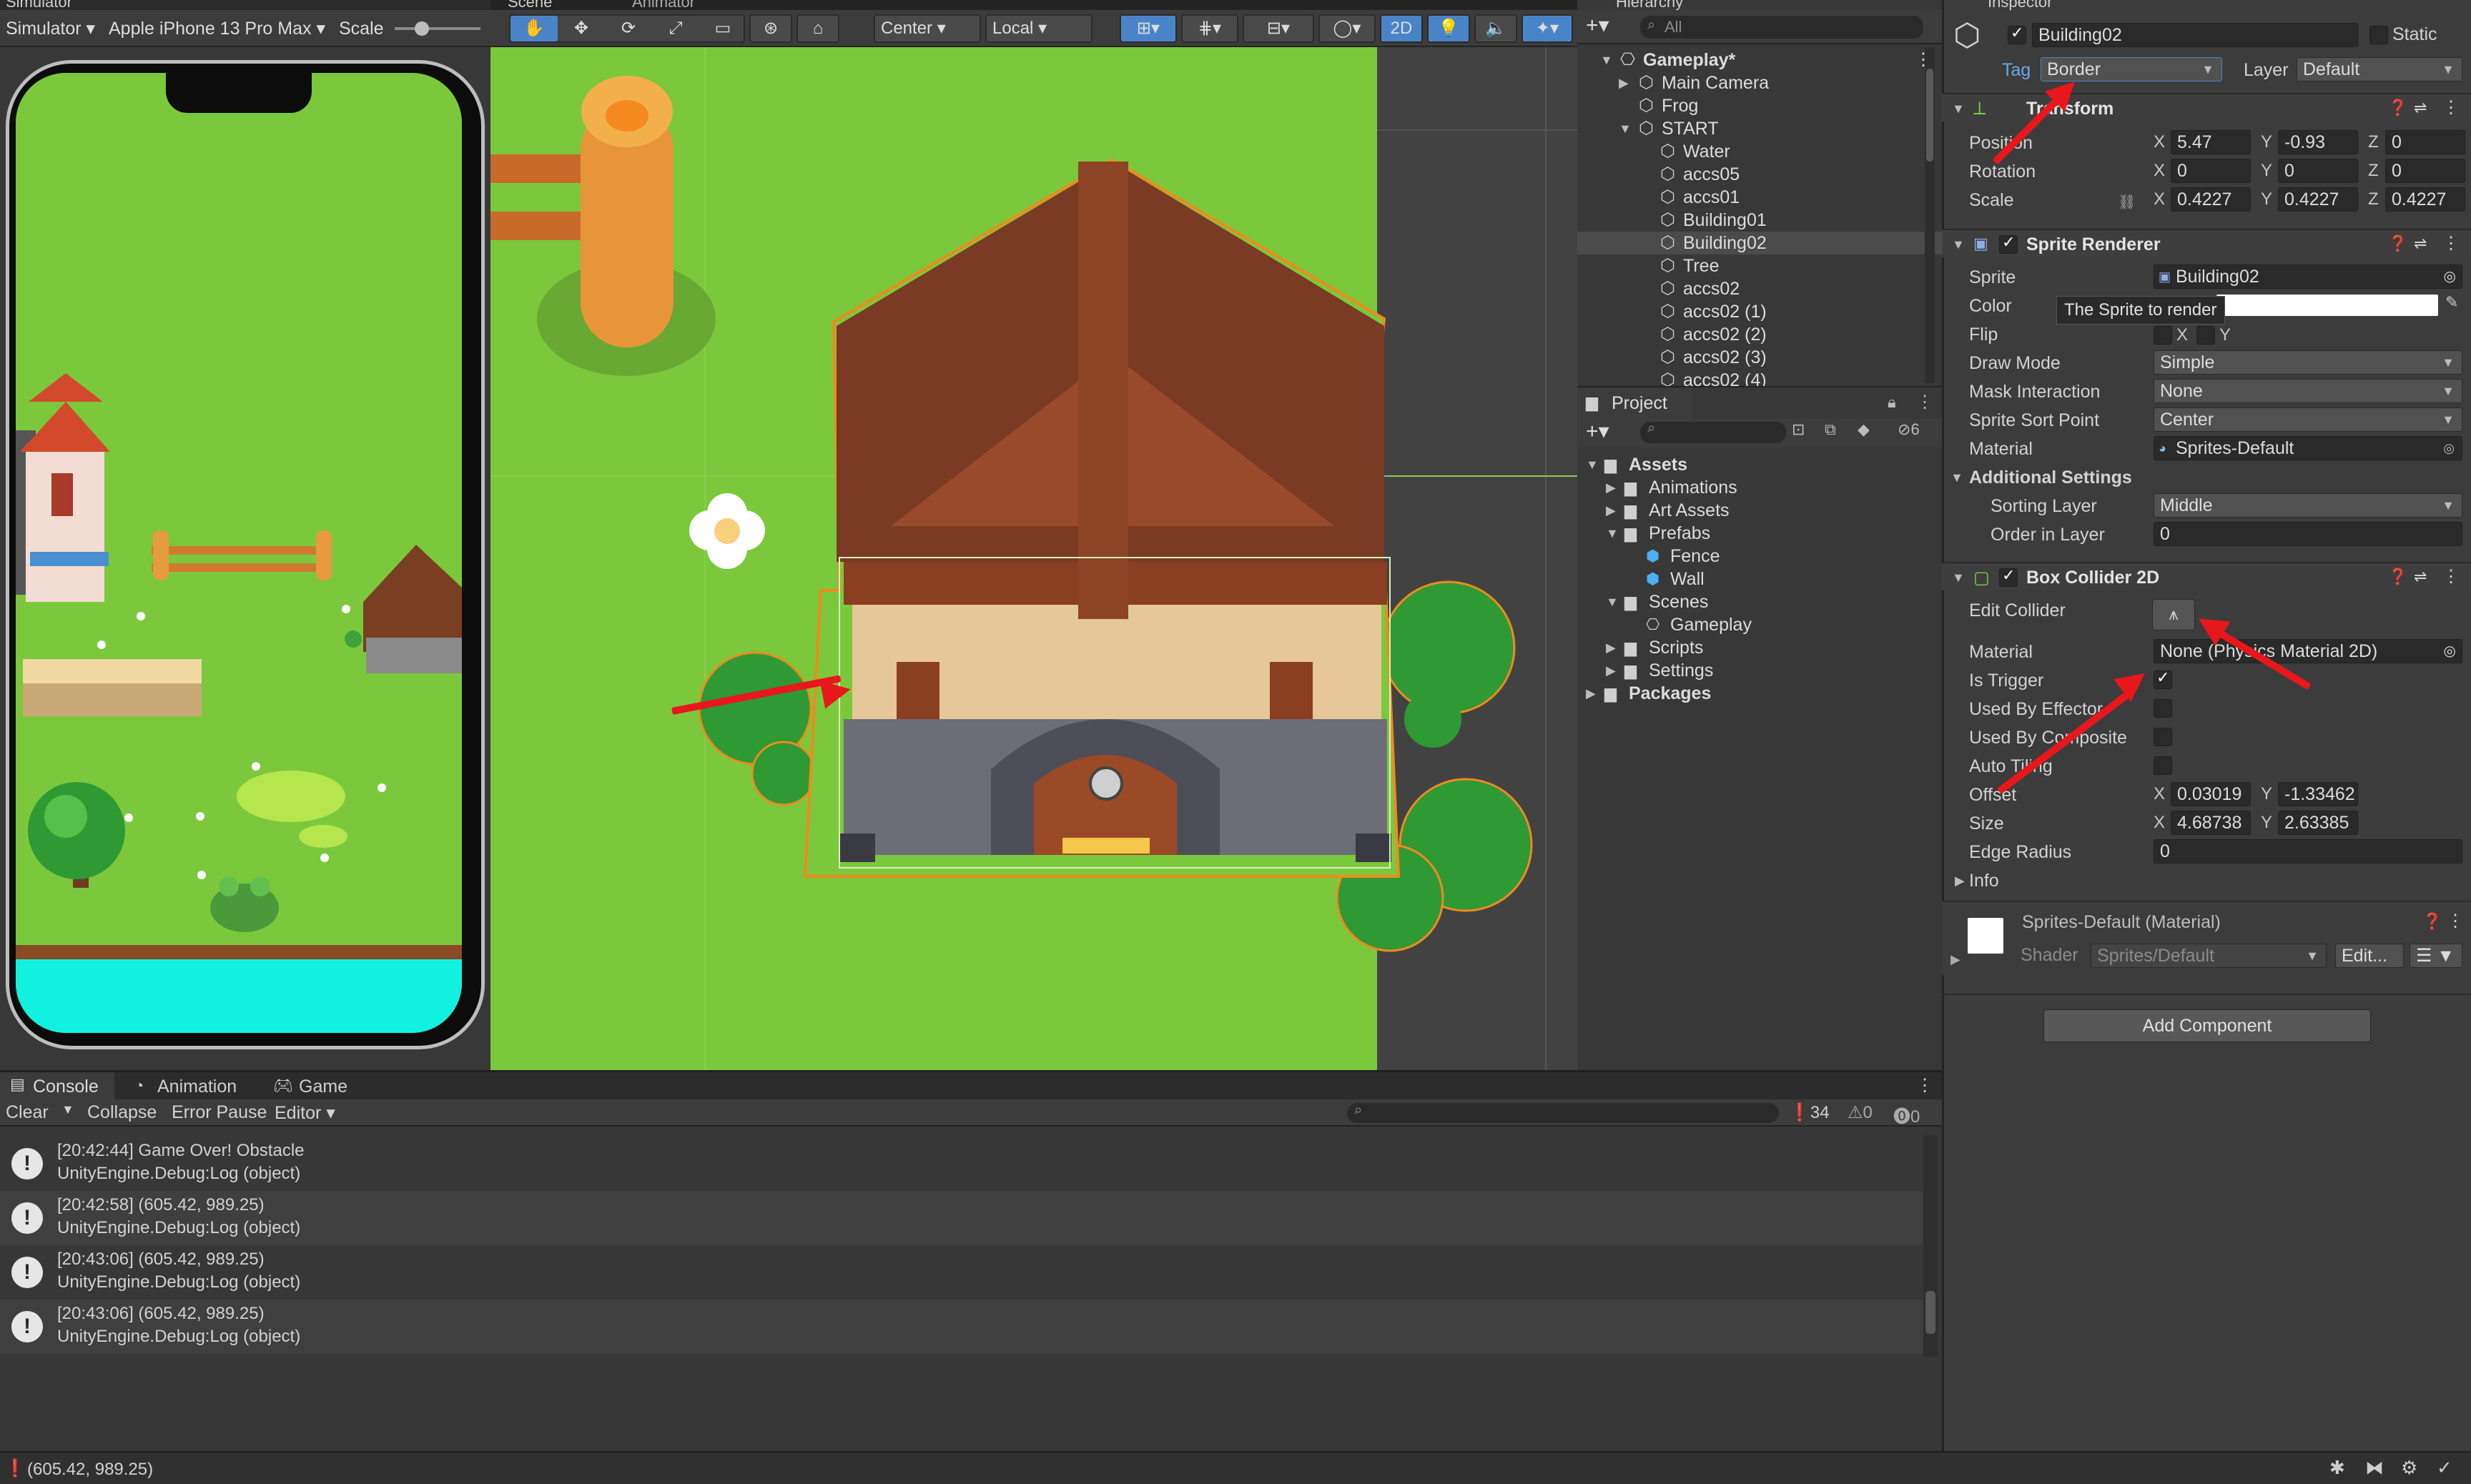 This screenshot has width=2471, height=1484. Describe the element at coordinates (1930, 215) in the screenshot. I see `hierarchy-scrollbar` at that location.